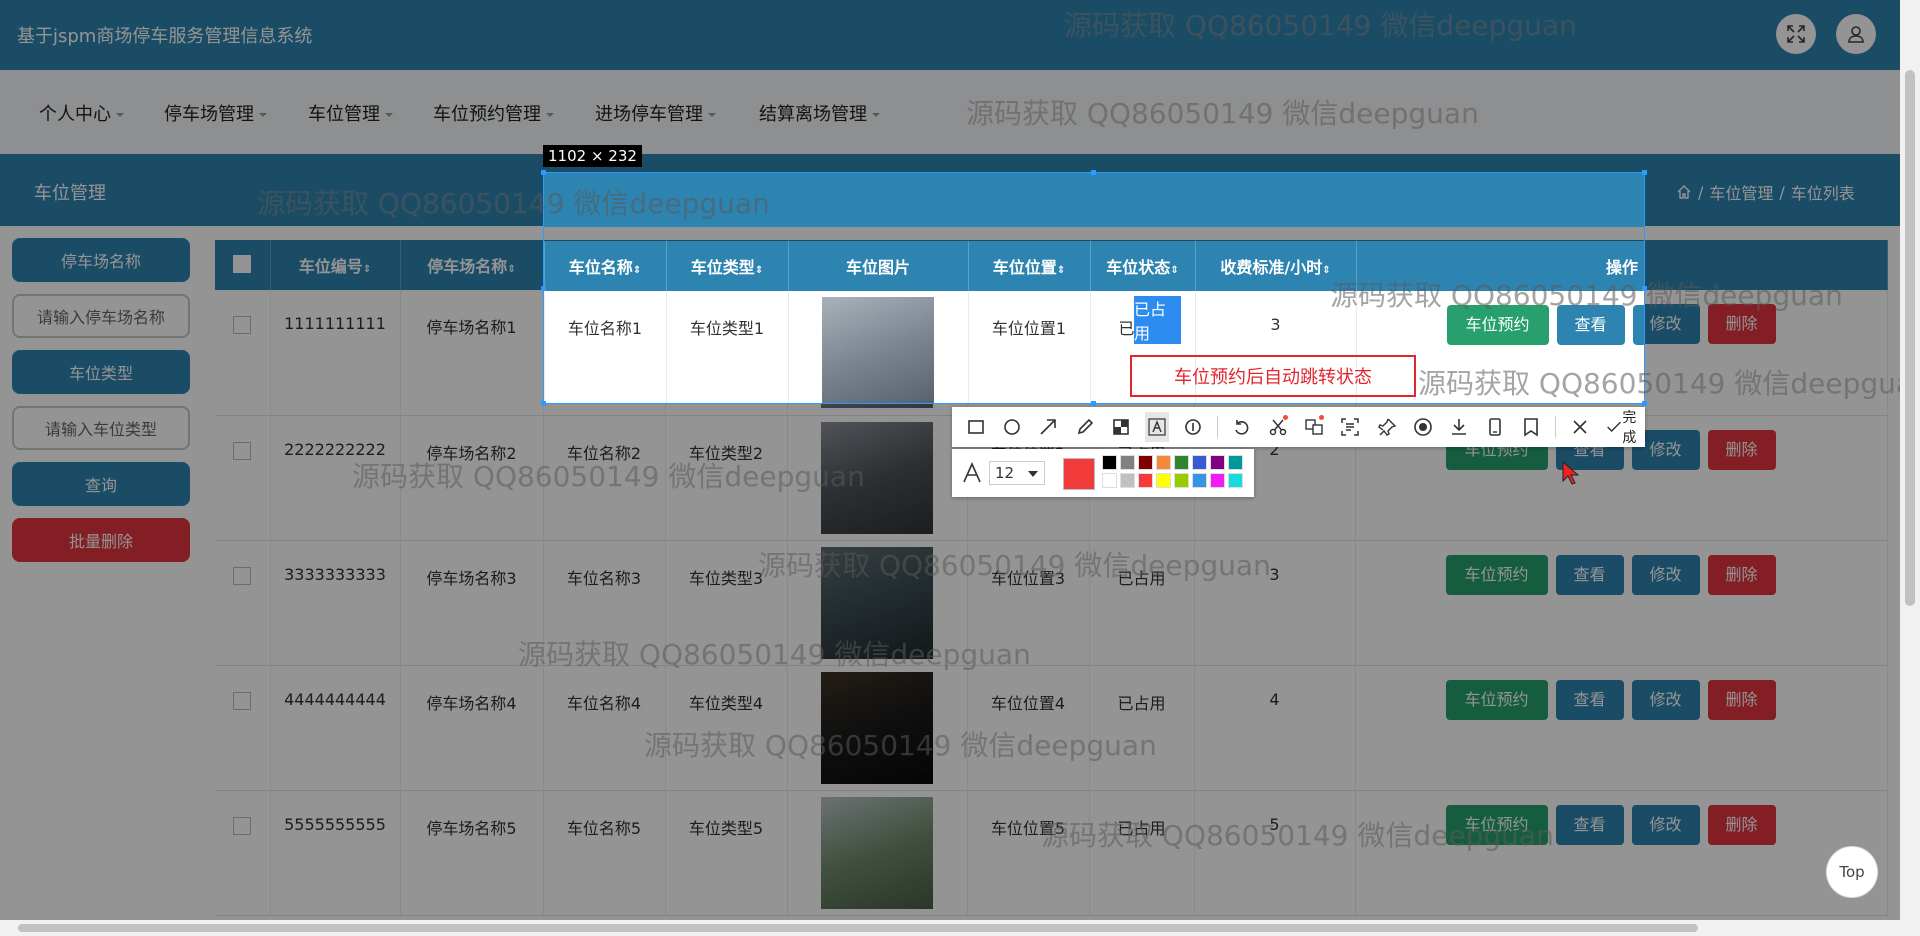 The image size is (1920, 936). I want to click on col-space-name: 车位名称⇕, so click(605, 266).